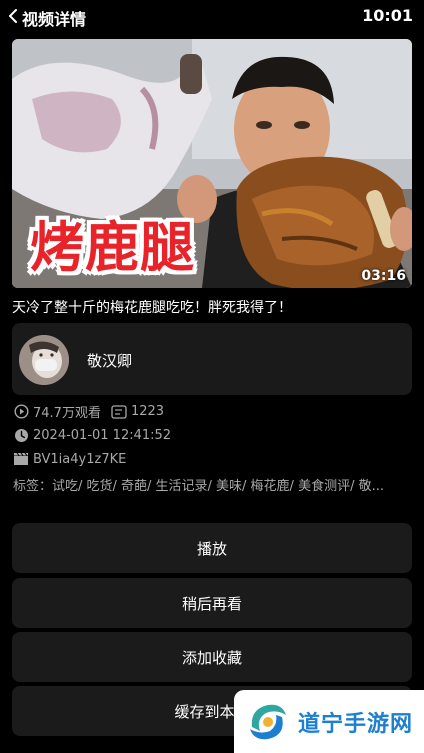 The width and height of the screenshot is (424, 753). What do you see at coordinates (267, 721) in the screenshot?
I see `watermark-logo-icon` at bounding box center [267, 721].